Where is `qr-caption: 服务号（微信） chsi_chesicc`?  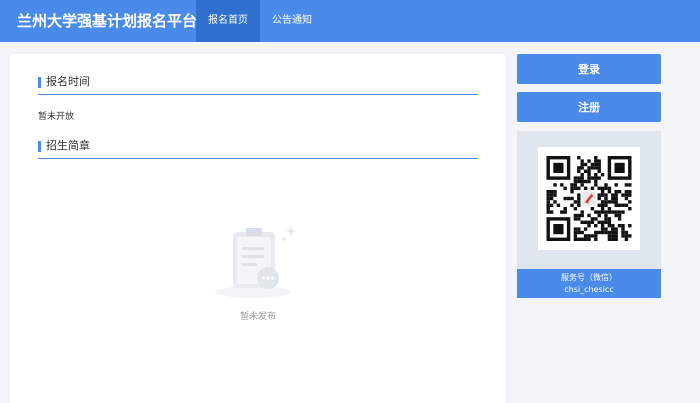
qr-caption: 服务号（微信） chsi_chesicc is located at coordinates (589, 283).